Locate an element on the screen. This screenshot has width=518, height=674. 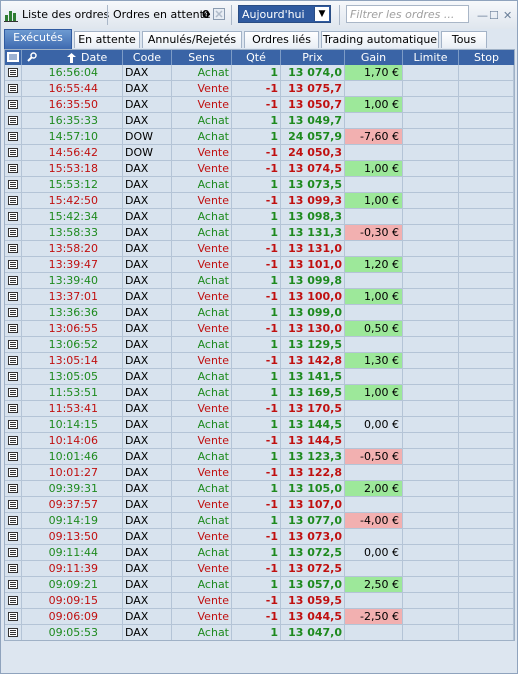
column-header-gain: Gain is located at coordinates (374, 57).